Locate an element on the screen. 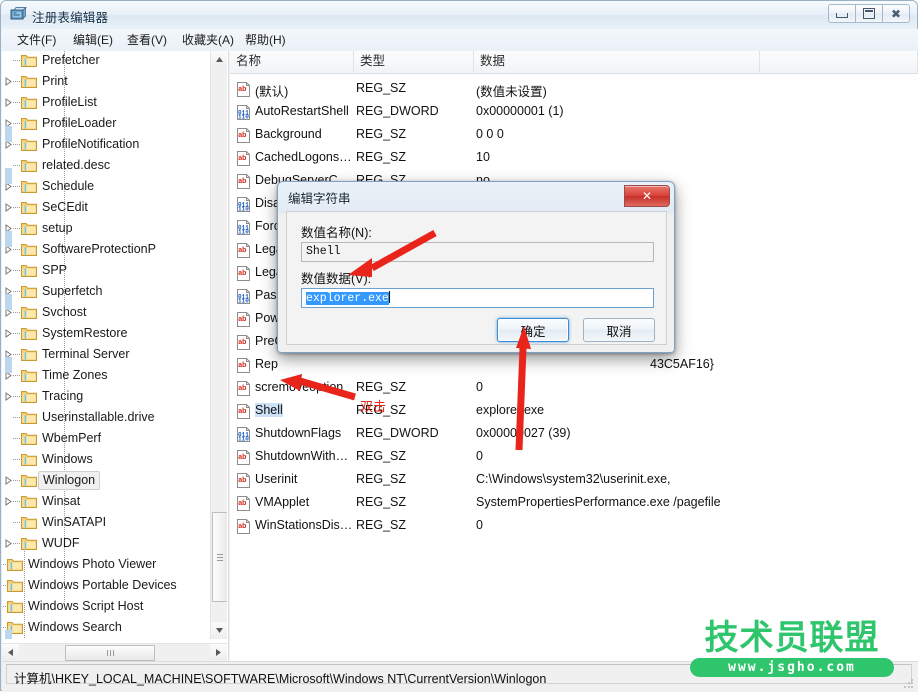  hscroll-thumb is located at coordinates (110, 653).